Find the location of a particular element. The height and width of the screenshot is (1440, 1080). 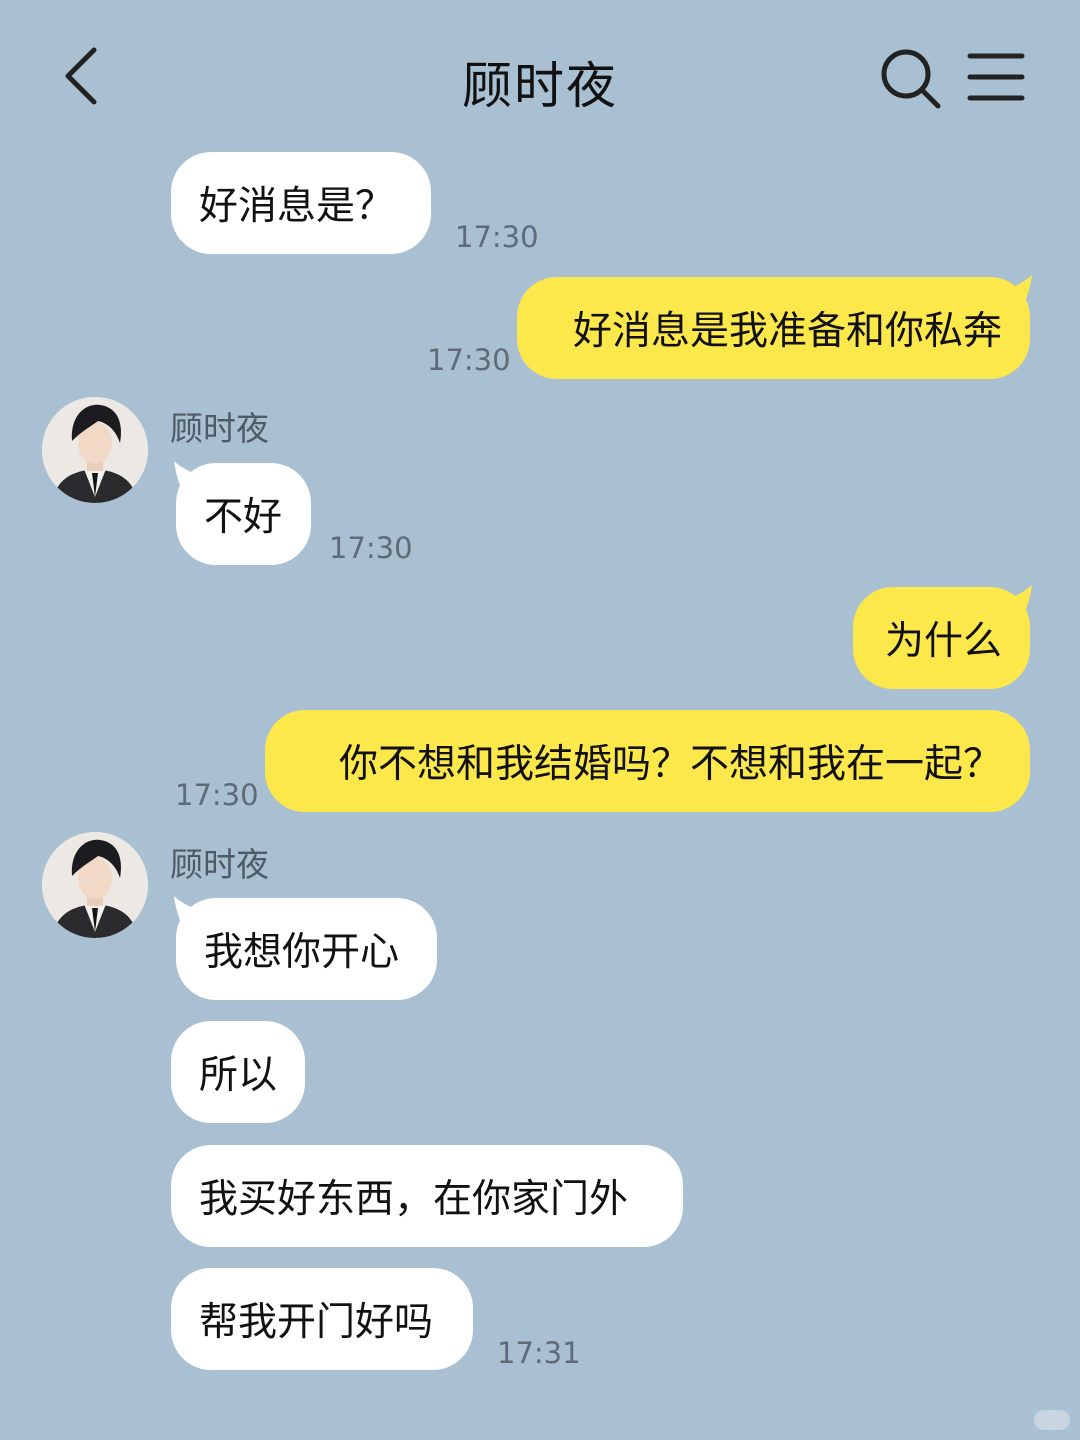

message-text: 不好 is located at coordinates (243, 517).